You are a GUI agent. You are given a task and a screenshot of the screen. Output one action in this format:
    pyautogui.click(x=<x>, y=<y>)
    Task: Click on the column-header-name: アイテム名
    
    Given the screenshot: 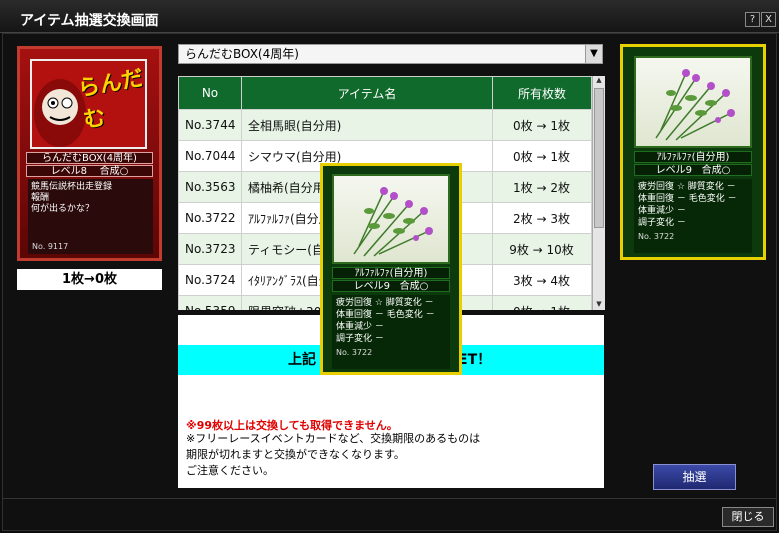 What is the action you would take?
    pyautogui.click(x=367, y=93)
    